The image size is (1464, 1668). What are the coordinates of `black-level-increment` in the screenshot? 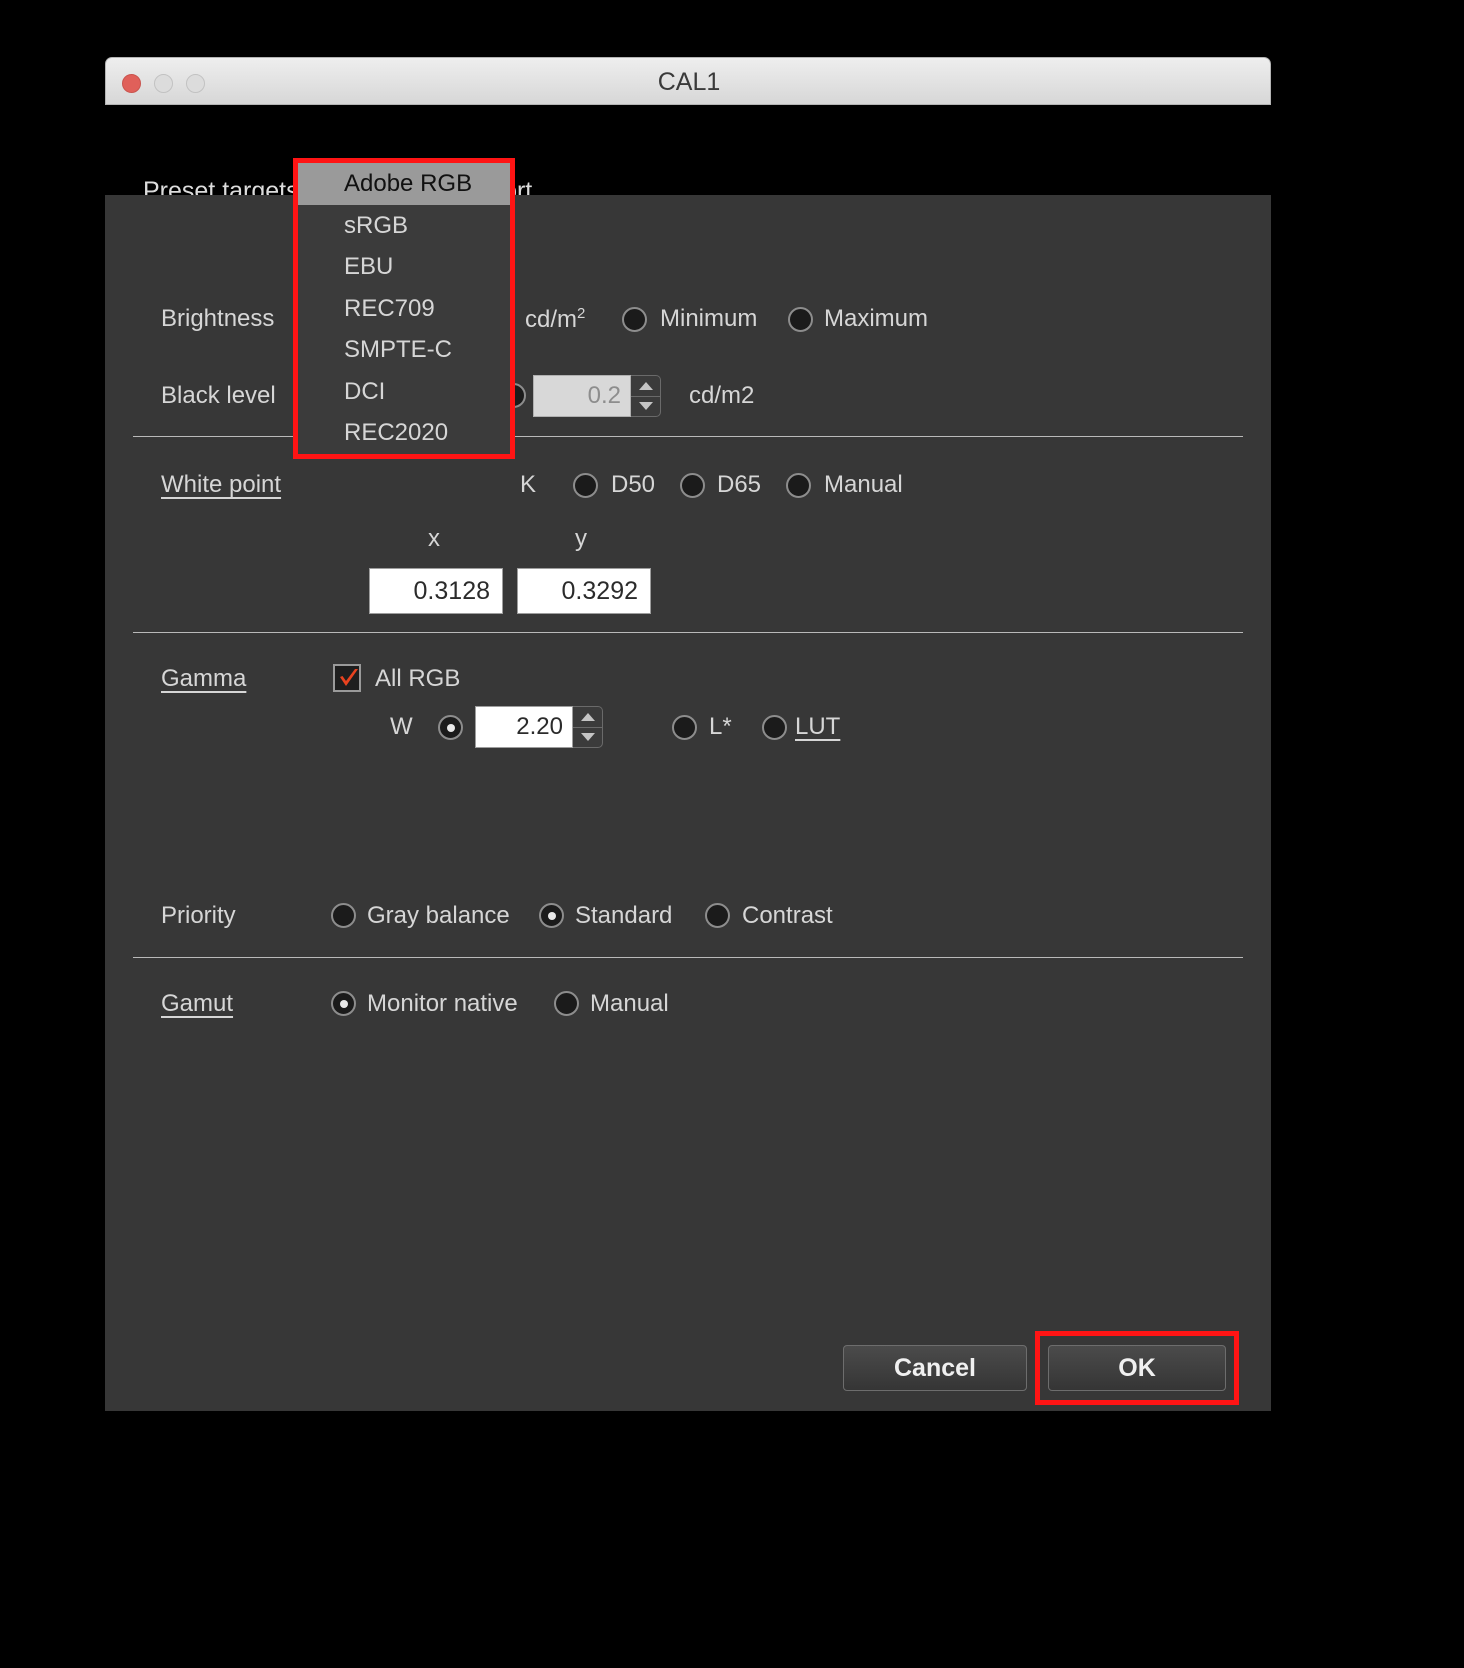 It's located at (645, 386).